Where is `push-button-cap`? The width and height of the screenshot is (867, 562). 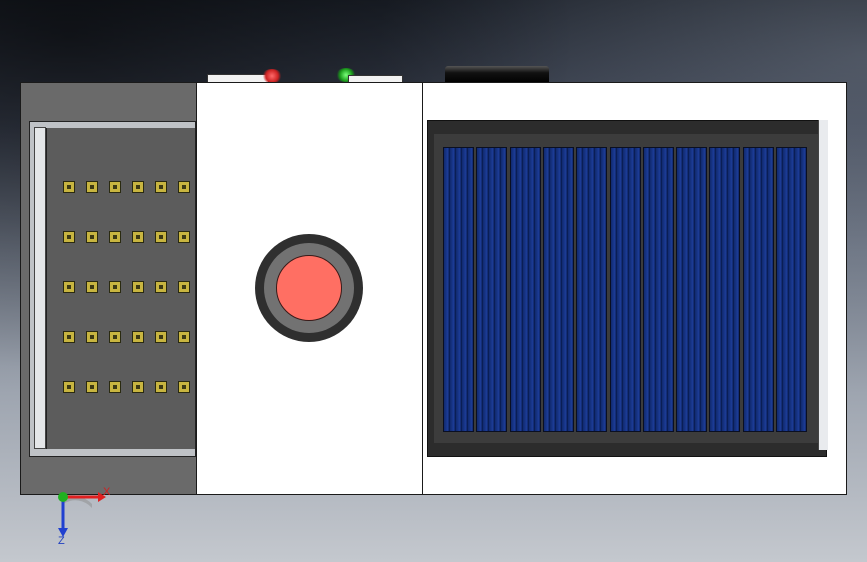 push-button-cap is located at coordinates (309, 288).